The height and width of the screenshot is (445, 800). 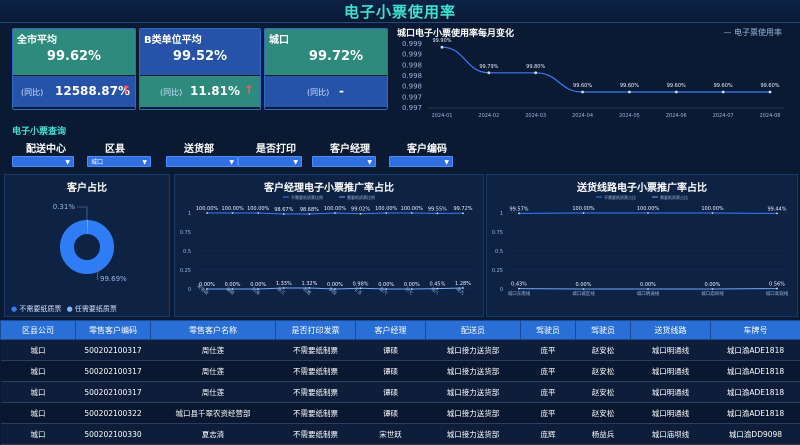 I want to click on table-header-cell: 送货线路, so click(x=671, y=330).